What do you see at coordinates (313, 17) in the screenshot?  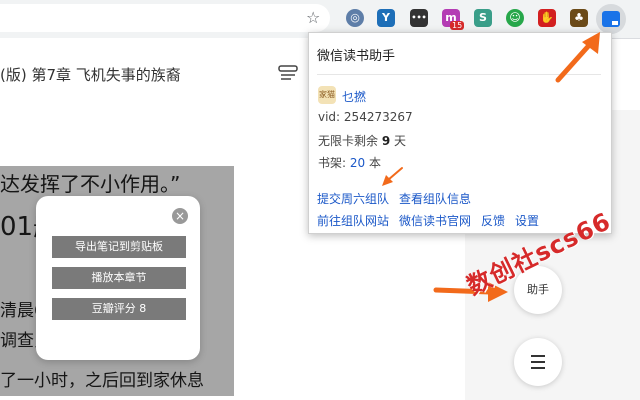 I see `bookmark-star-icon: ☆` at bounding box center [313, 17].